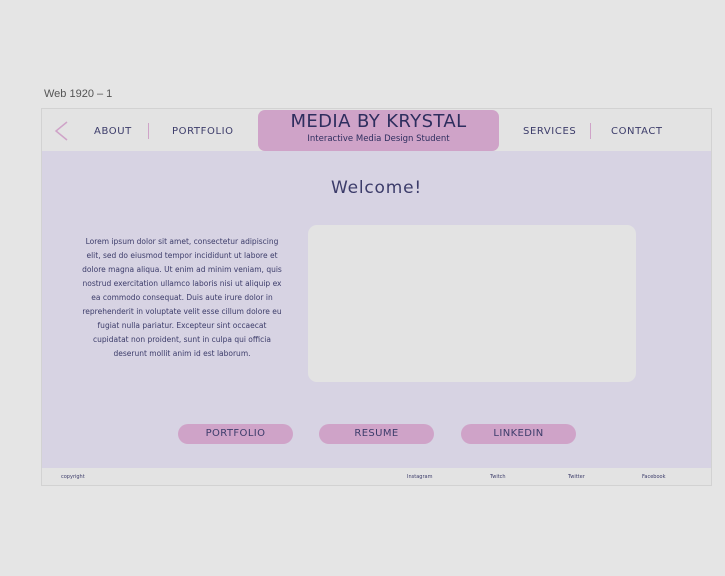  What do you see at coordinates (73, 477) in the screenshot?
I see `copyright-text: copyright` at bounding box center [73, 477].